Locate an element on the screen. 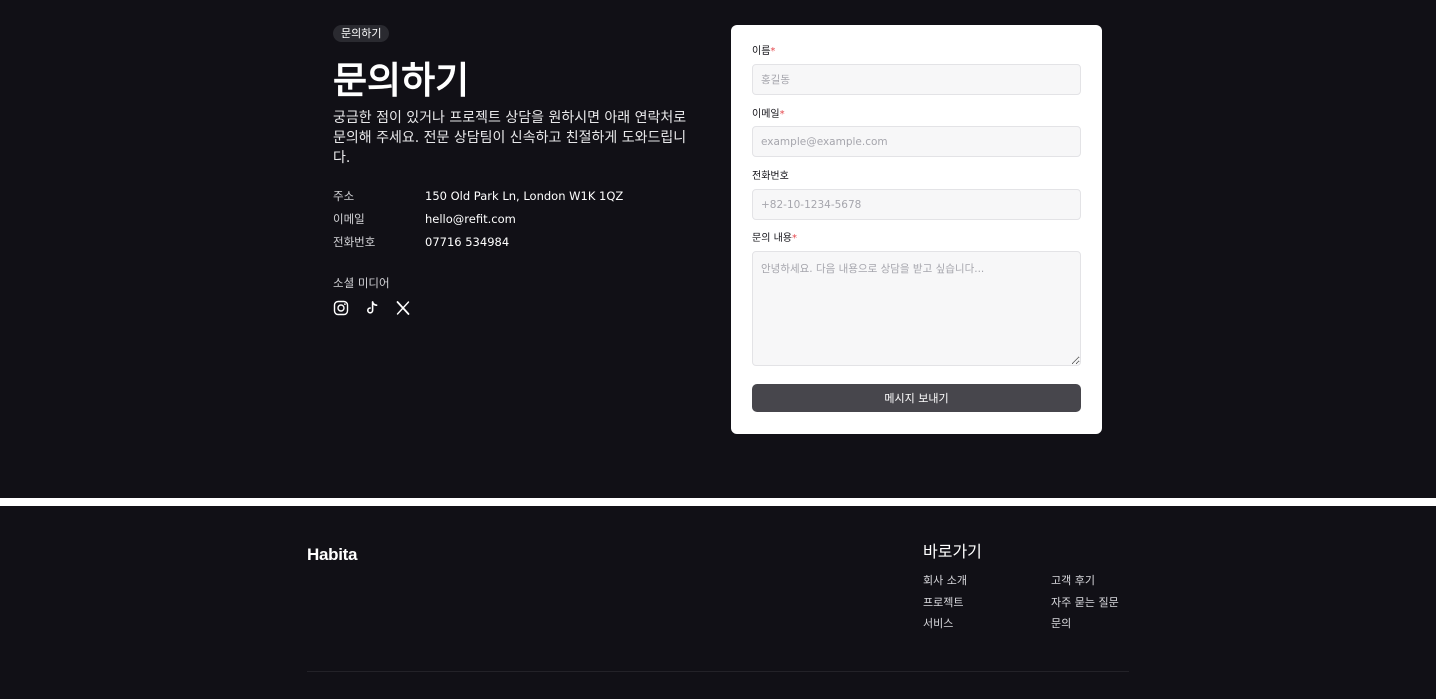 This screenshot has height=699, width=1436. email-label: 이메일* is located at coordinates (768, 115).